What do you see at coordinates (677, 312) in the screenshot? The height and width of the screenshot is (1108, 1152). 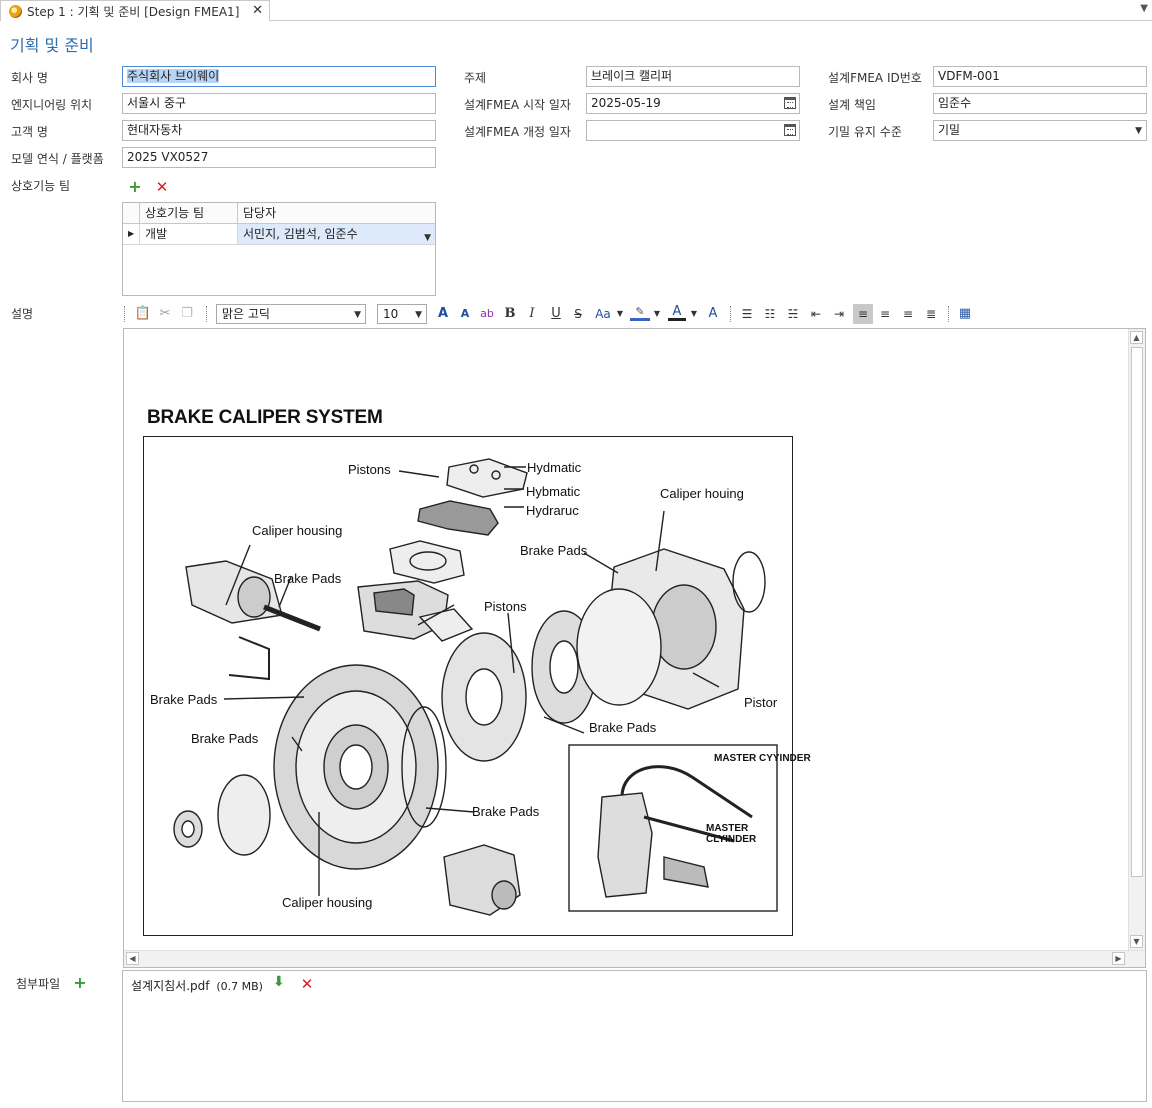 I see `font-color-icon: A` at bounding box center [677, 312].